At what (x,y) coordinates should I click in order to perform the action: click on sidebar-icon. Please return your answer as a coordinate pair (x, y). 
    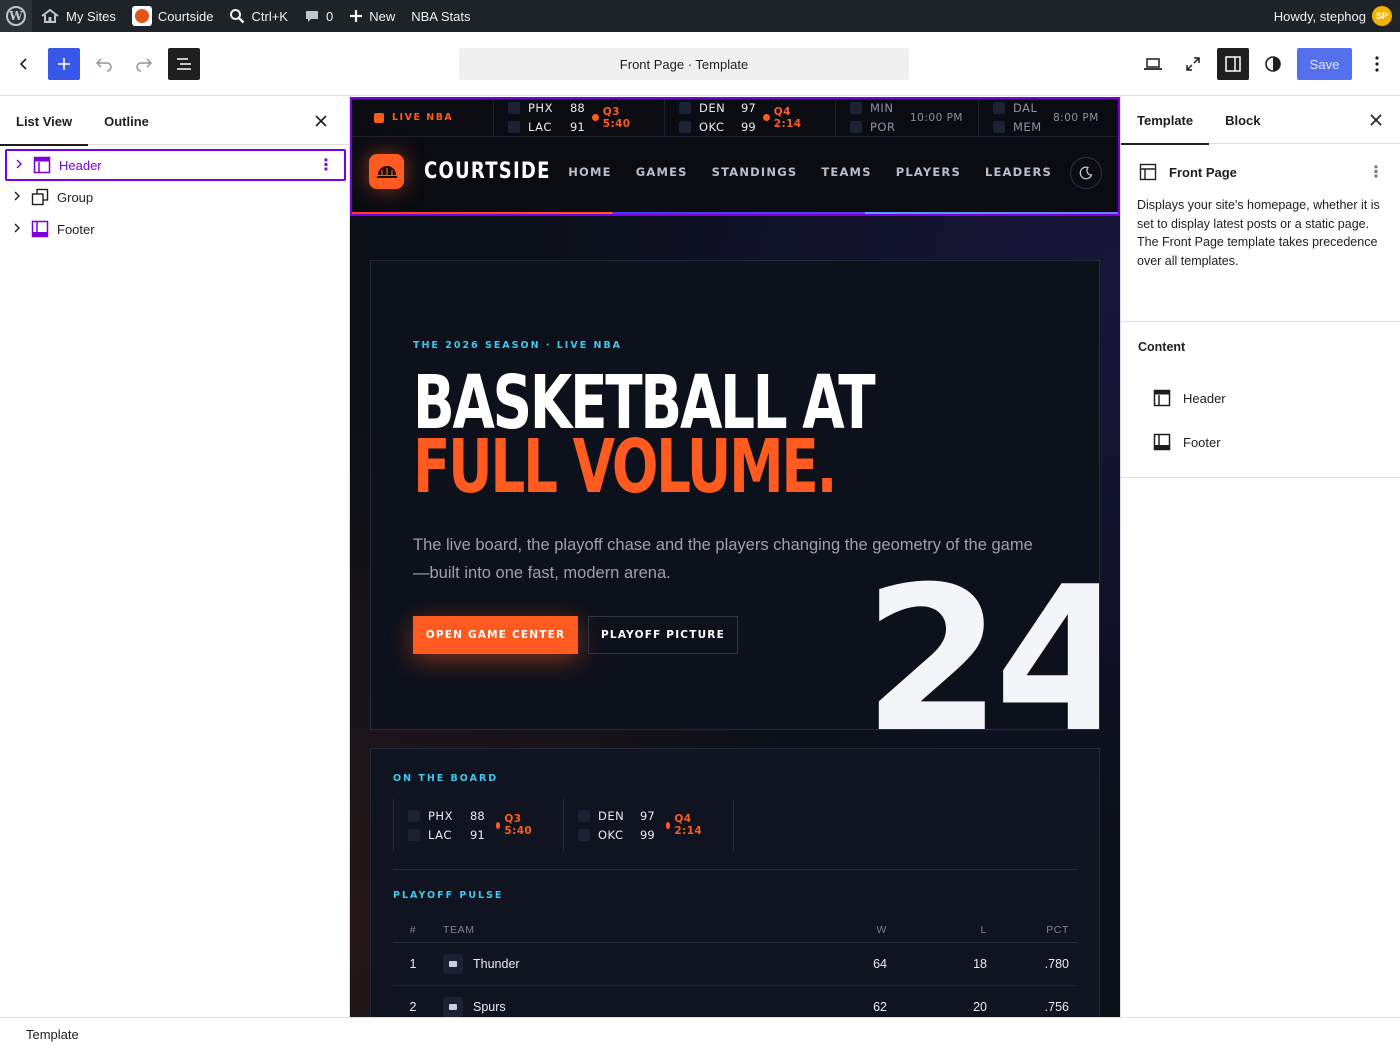
    Looking at the image, I should click on (1233, 64).